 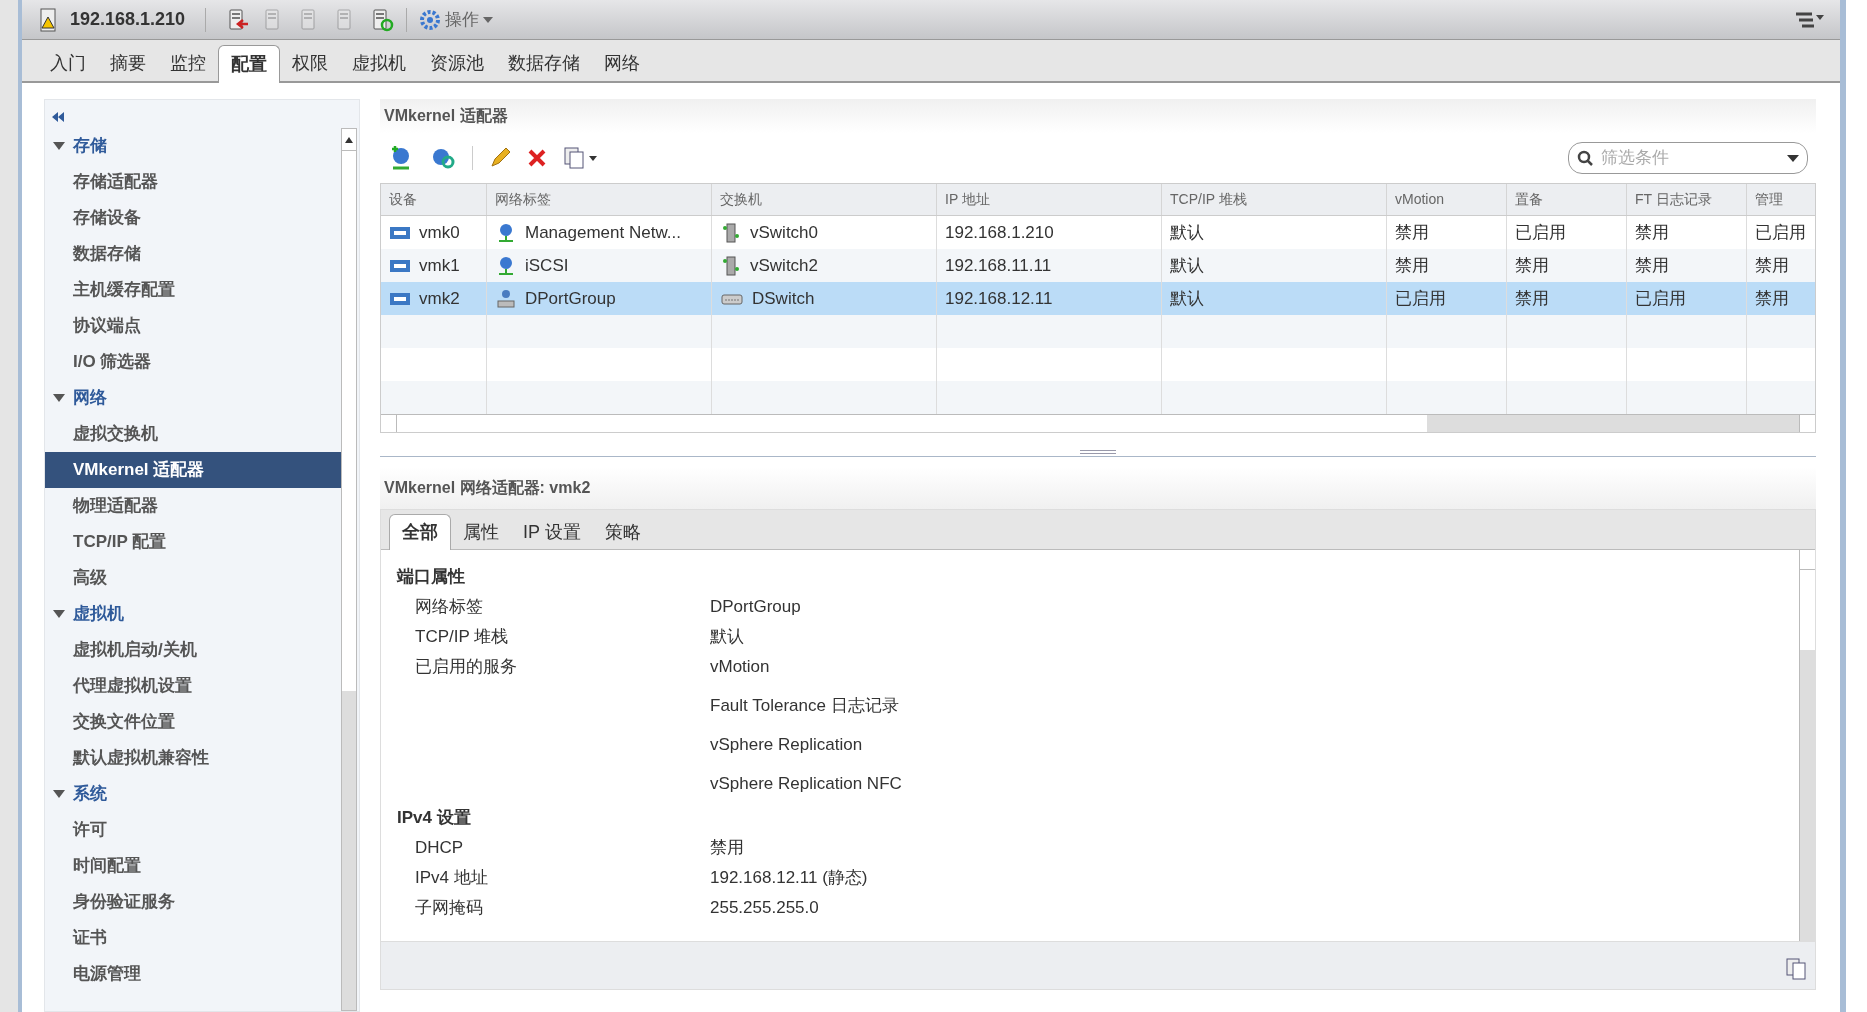 I want to click on table-cell-text: vSwitch2, so click(x=784, y=265).